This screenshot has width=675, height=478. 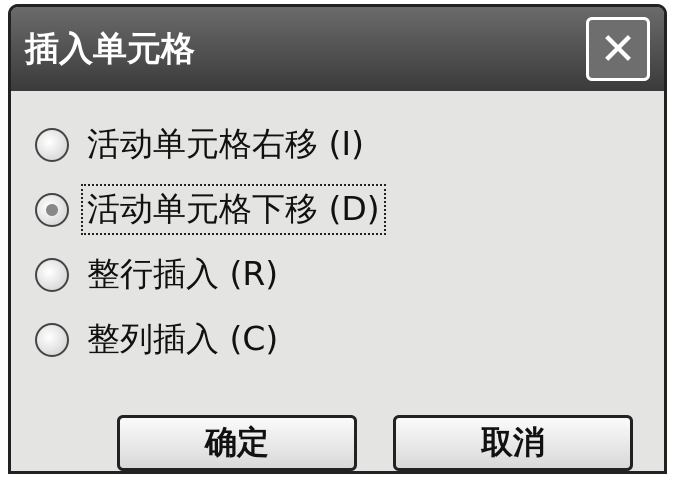 I want to click on option-label: 活动单元格右移 (I), so click(x=225, y=144).